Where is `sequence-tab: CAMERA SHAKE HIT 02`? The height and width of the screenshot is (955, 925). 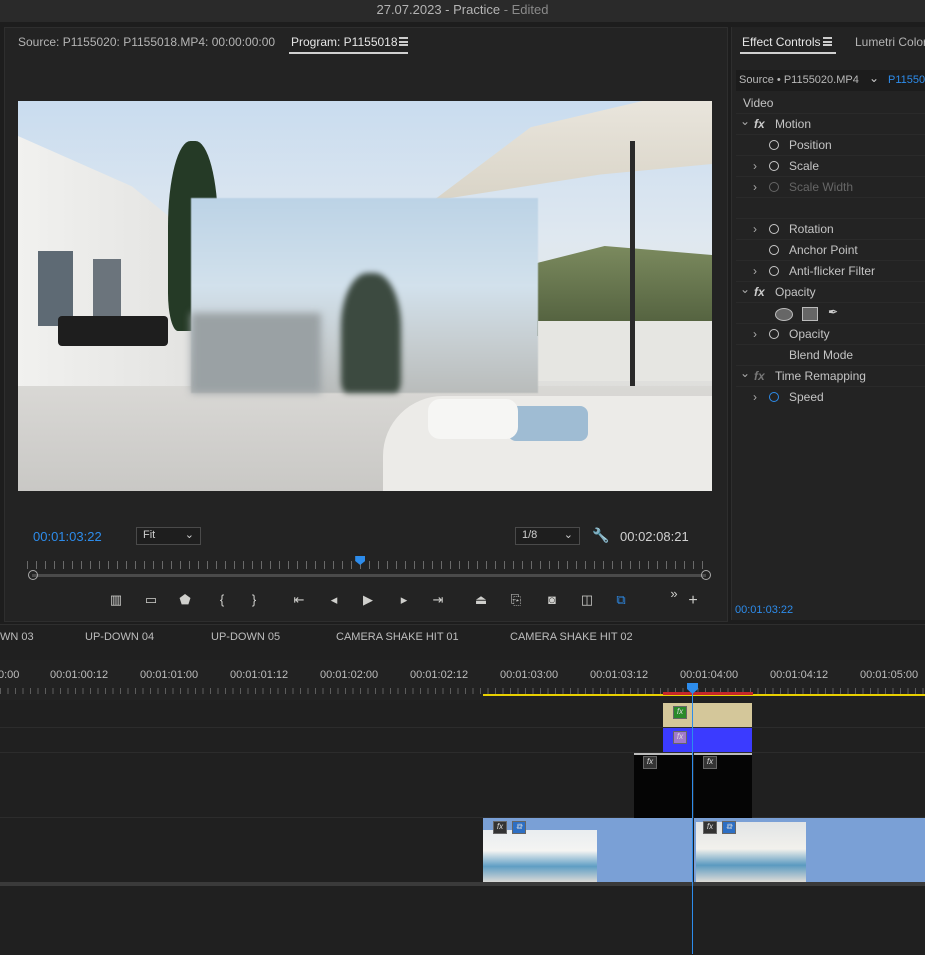 sequence-tab: CAMERA SHAKE HIT 02 is located at coordinates (571, 637).